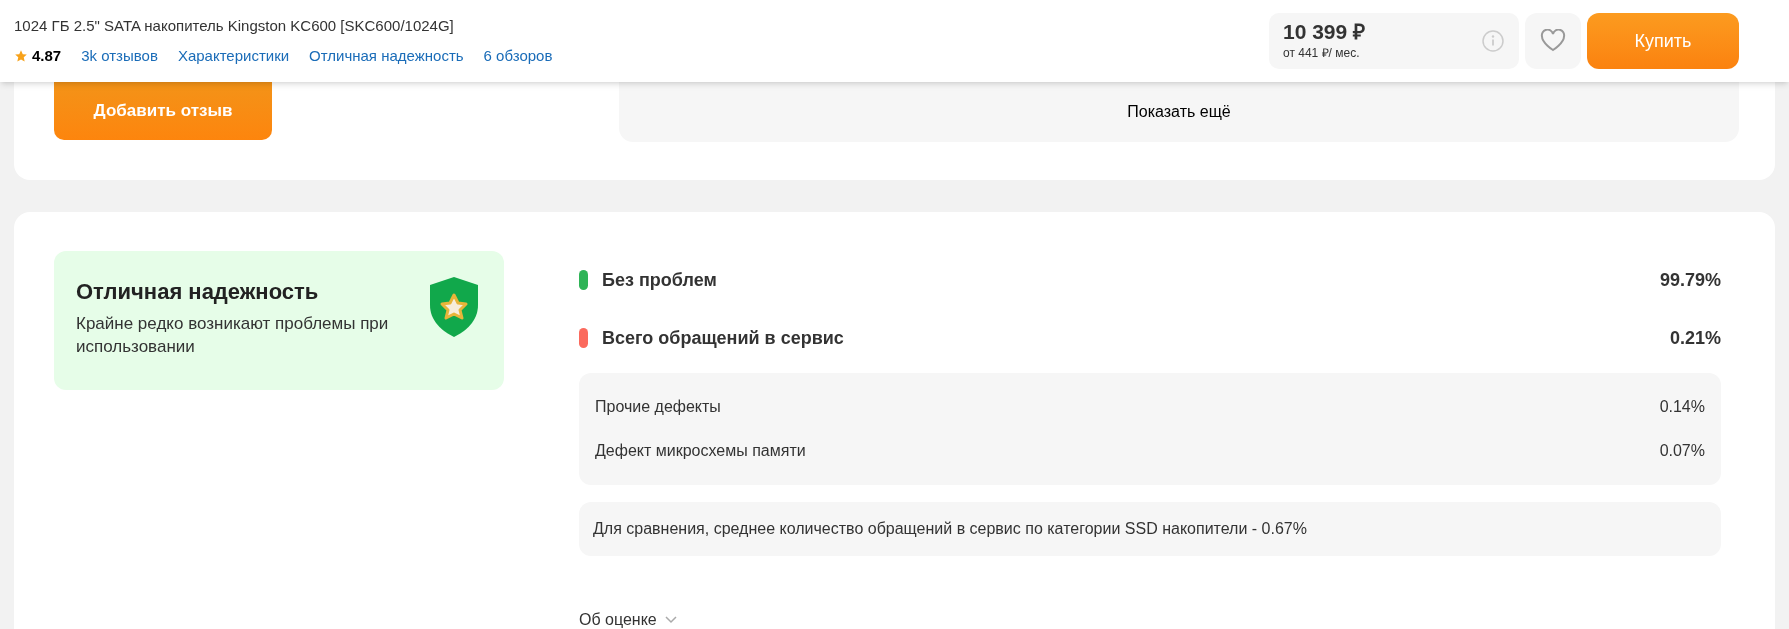 Image resolution: width=1789 pixels, height=629 pixels. Describe the element at coordinates (1322, 53) in the screenshot. I see `installment-price: от 441 ₽/ мес.` at that location.